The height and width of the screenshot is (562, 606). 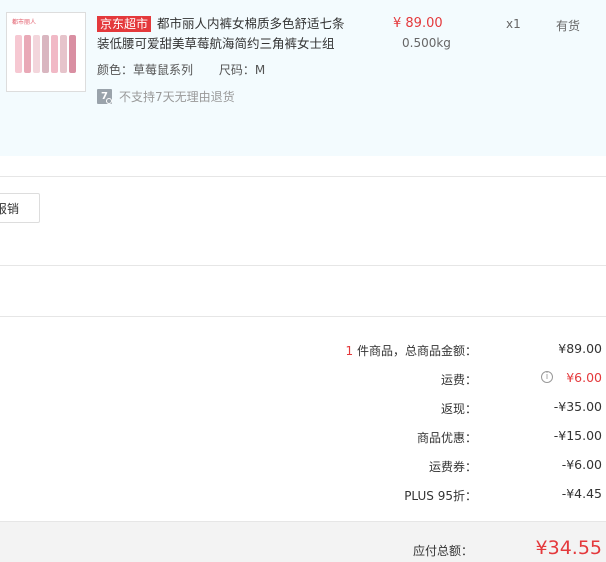 I want to click on color-spec: 颜色：草莓鼠系列, so click(x=145, y=70).